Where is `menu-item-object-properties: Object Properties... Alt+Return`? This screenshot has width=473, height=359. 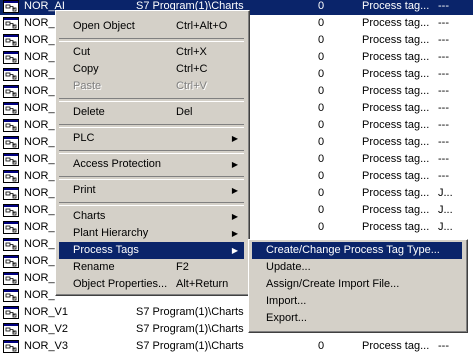 menu-item-object-properties: Object Properties... Alt+Return is located at coordinates (151, 284).